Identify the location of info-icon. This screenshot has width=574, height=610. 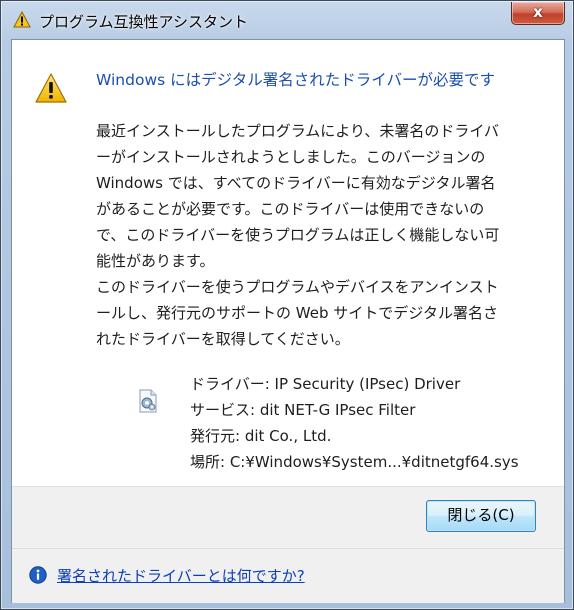
(38, 575).